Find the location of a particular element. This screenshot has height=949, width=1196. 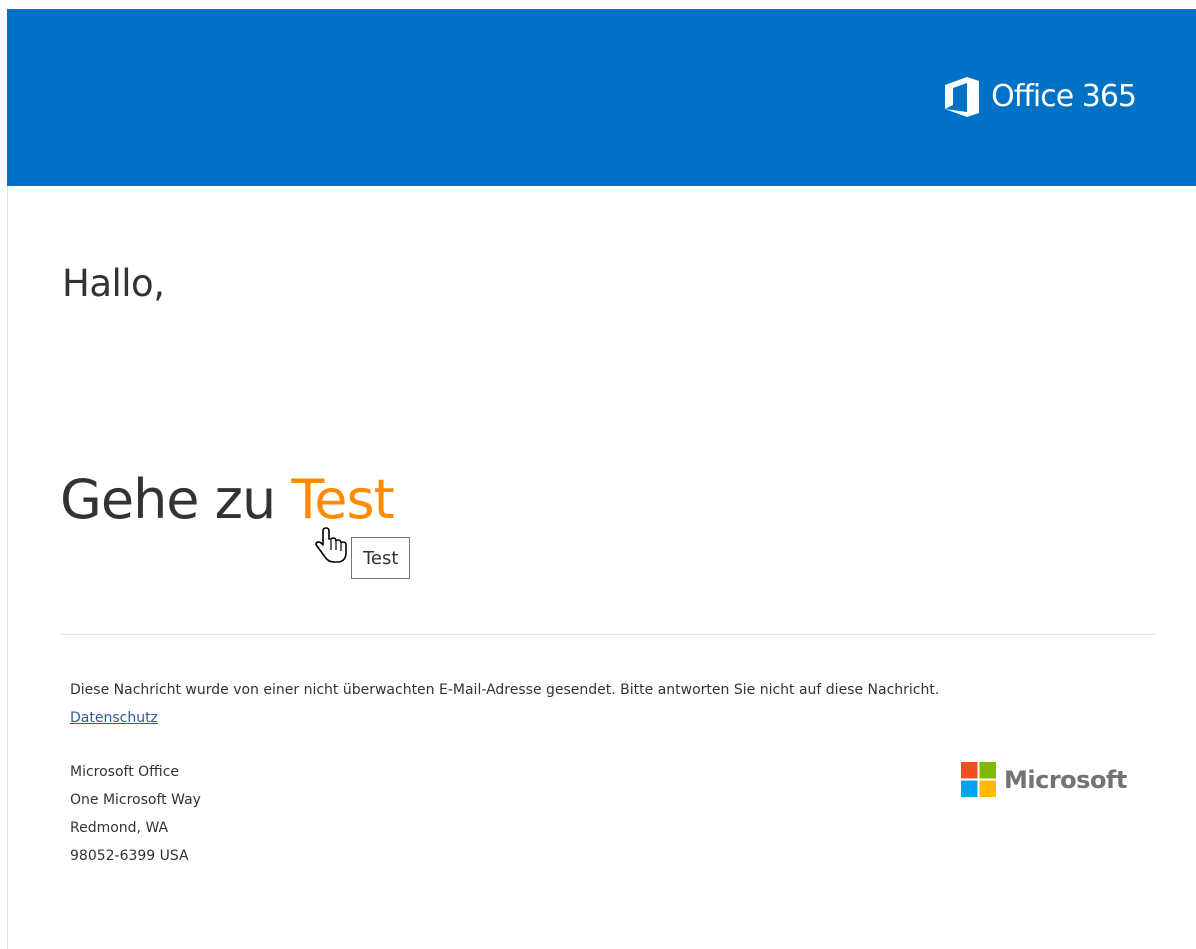

footer-divider is located at coordinates (608, 634).